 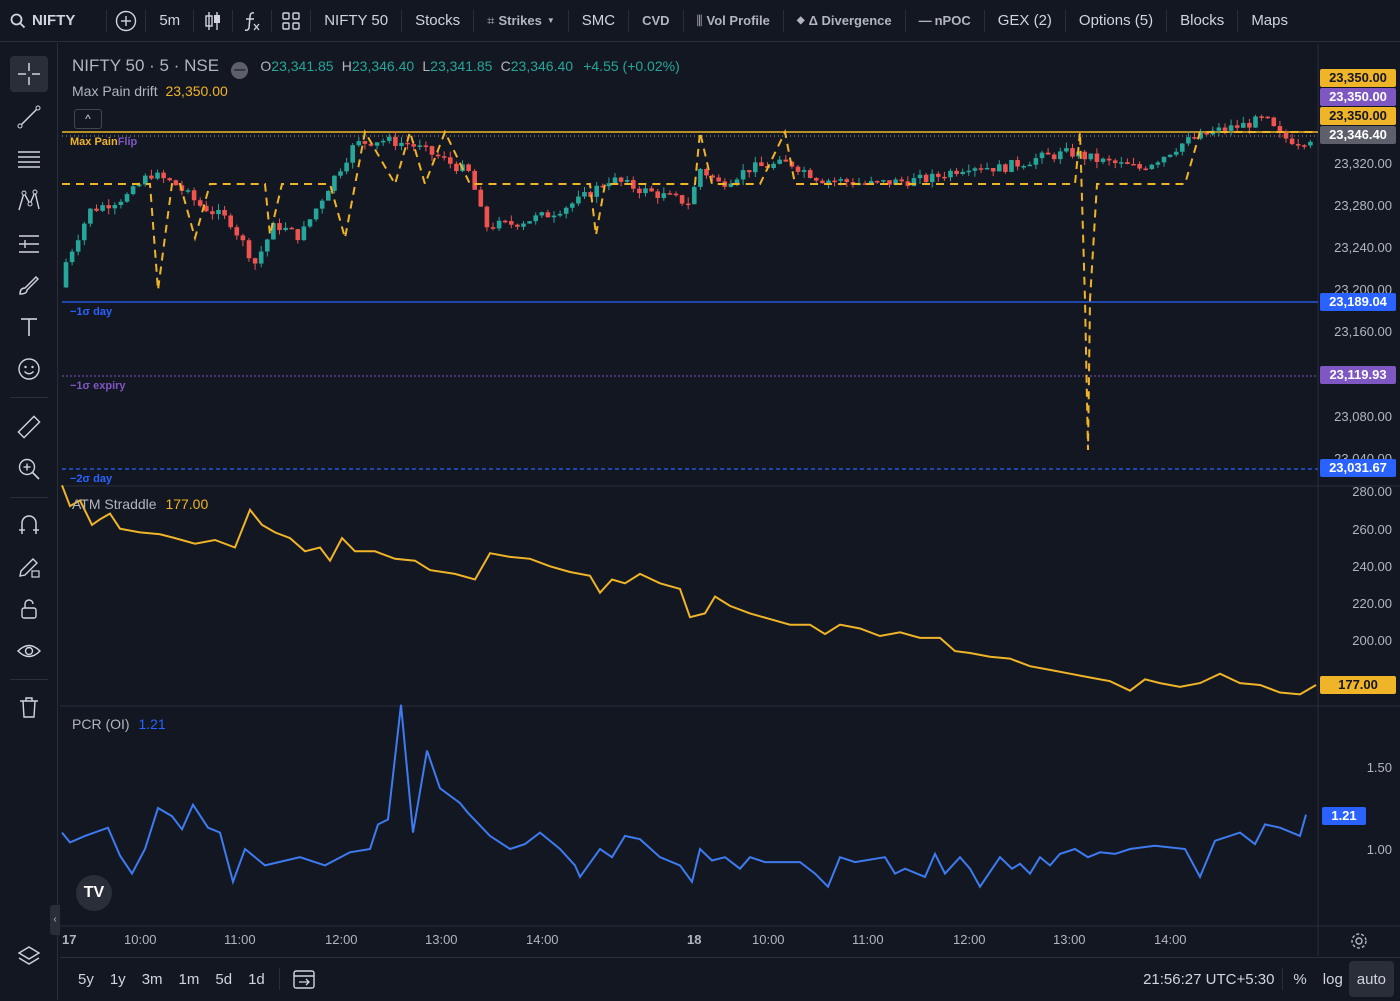 I want to click on range-1y: 1y, so click(x=118, y=979).